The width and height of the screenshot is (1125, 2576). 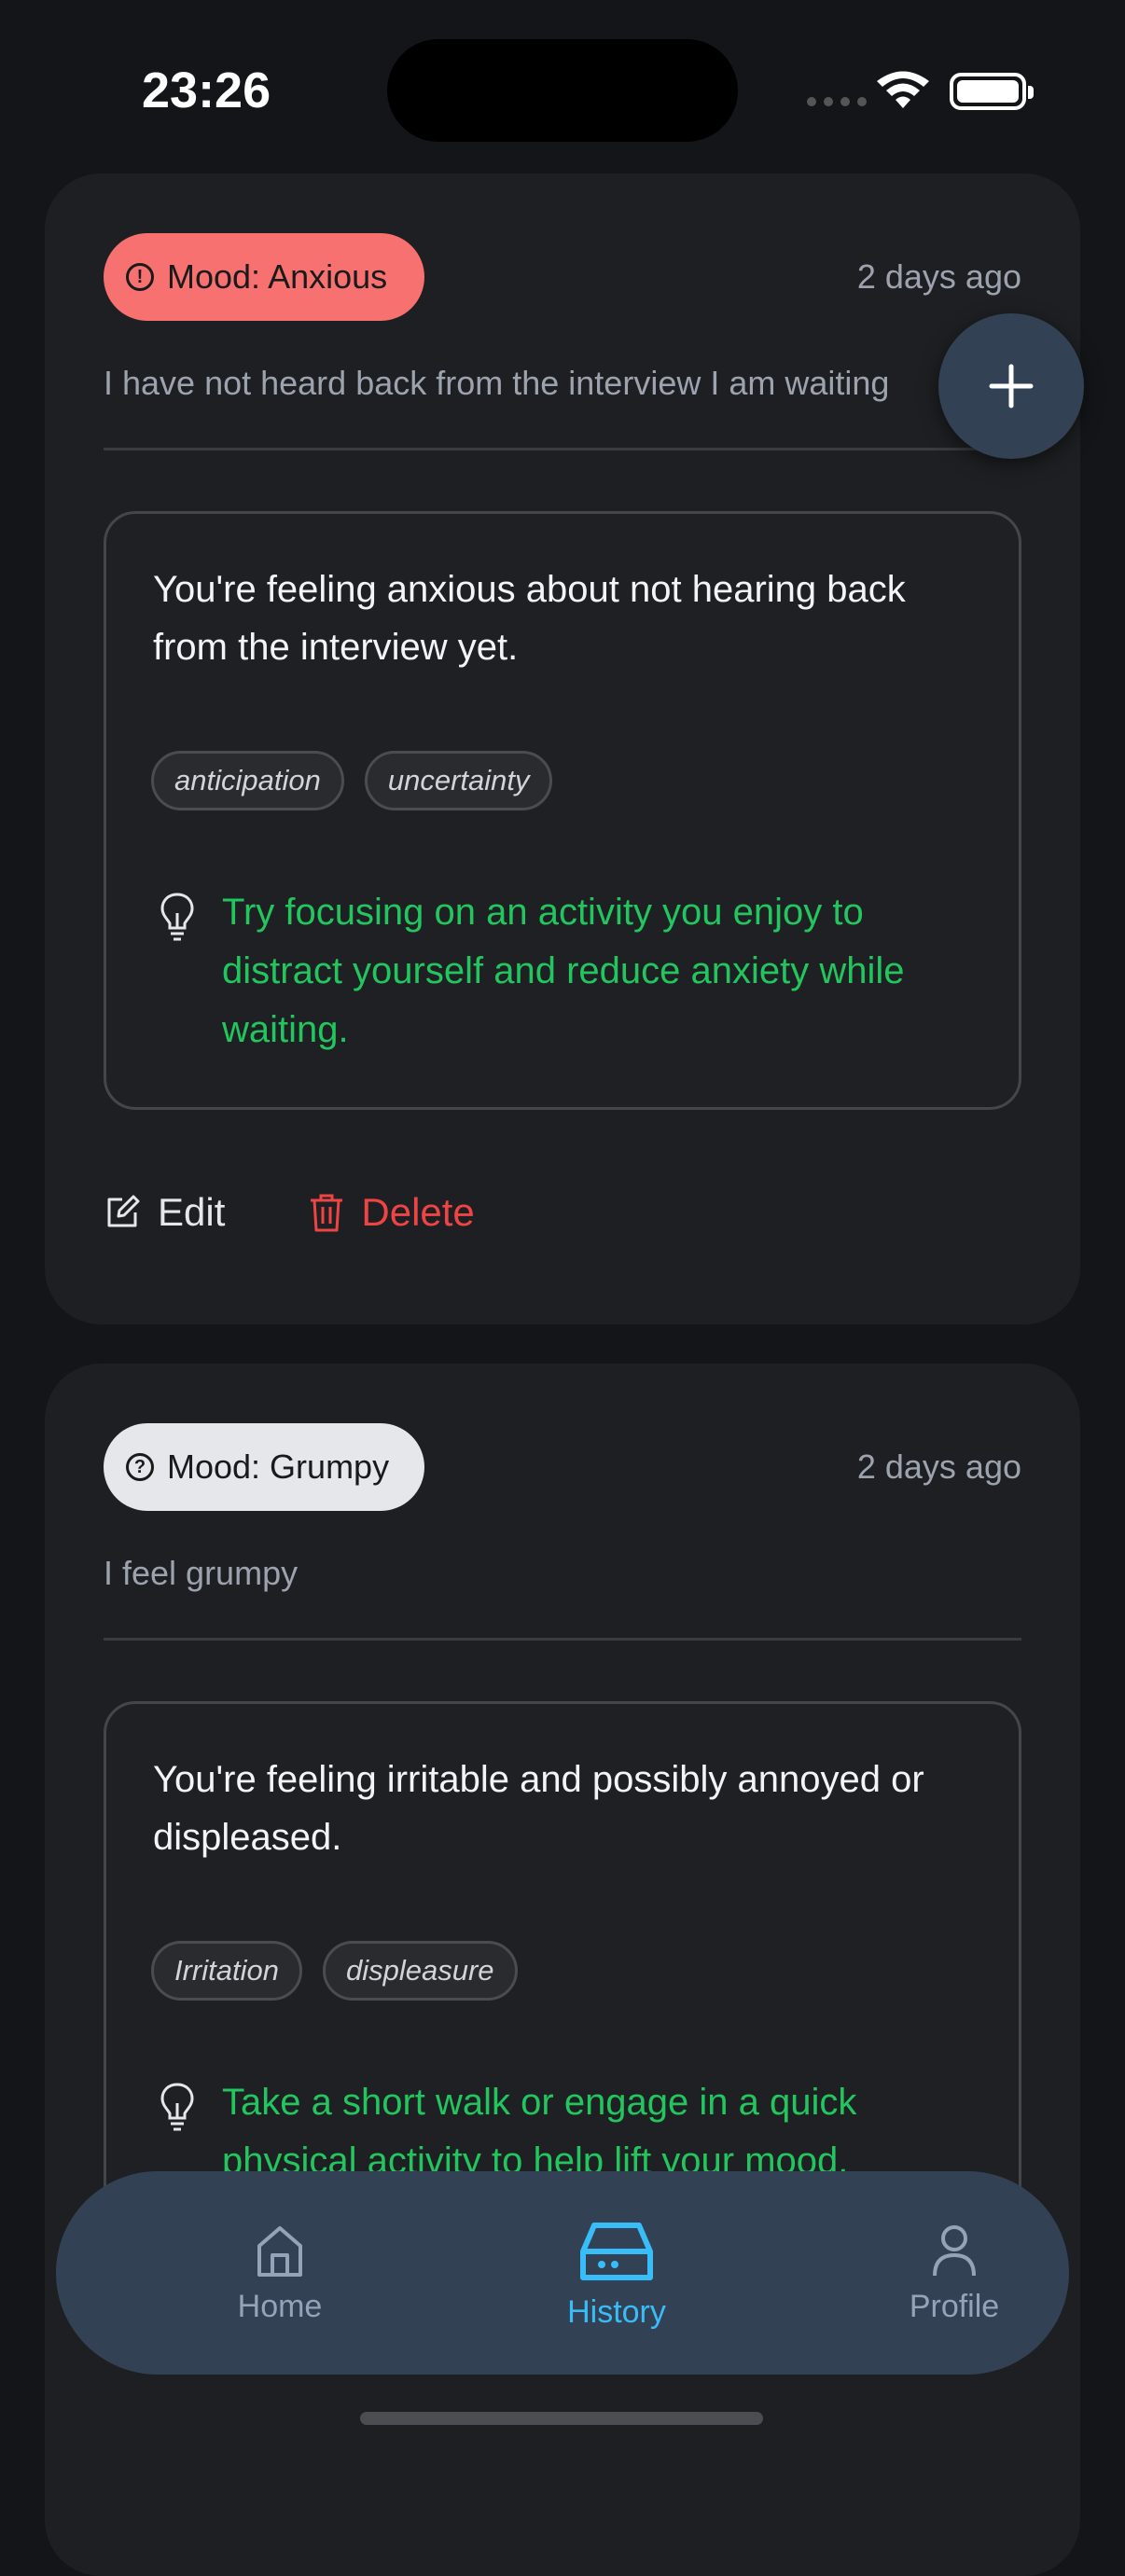 What do you see at coordinates (562, 90) in the screenshot?
I see `dynamic-island` at bounding box center [562, 90].